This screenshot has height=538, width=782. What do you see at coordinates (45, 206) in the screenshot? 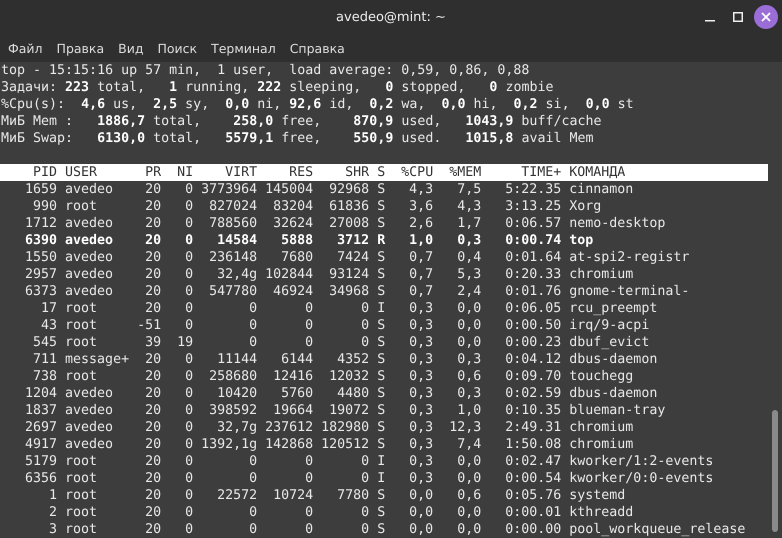
I see `table-cell: 990` at bounding box center [45, 206].